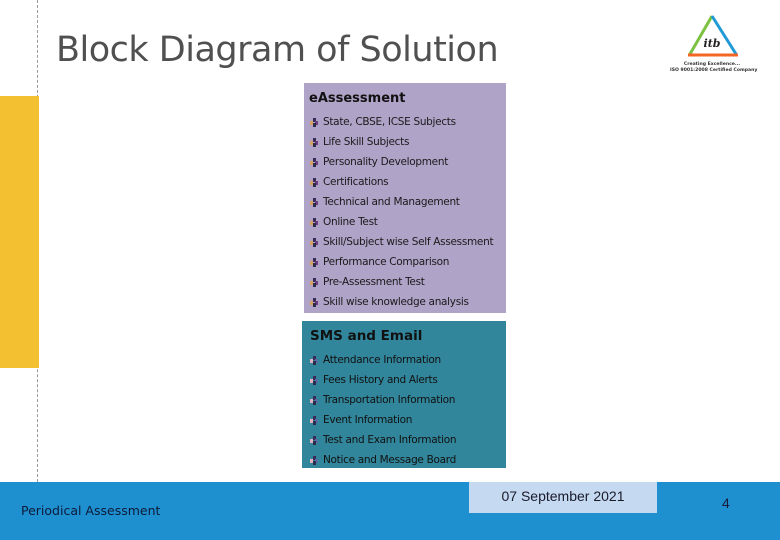 The image size is (780, 540). Describe the element at coordinates (374, 282) in the screenshot. I see `list-item-label: Pre-Assessment Test` at that location.